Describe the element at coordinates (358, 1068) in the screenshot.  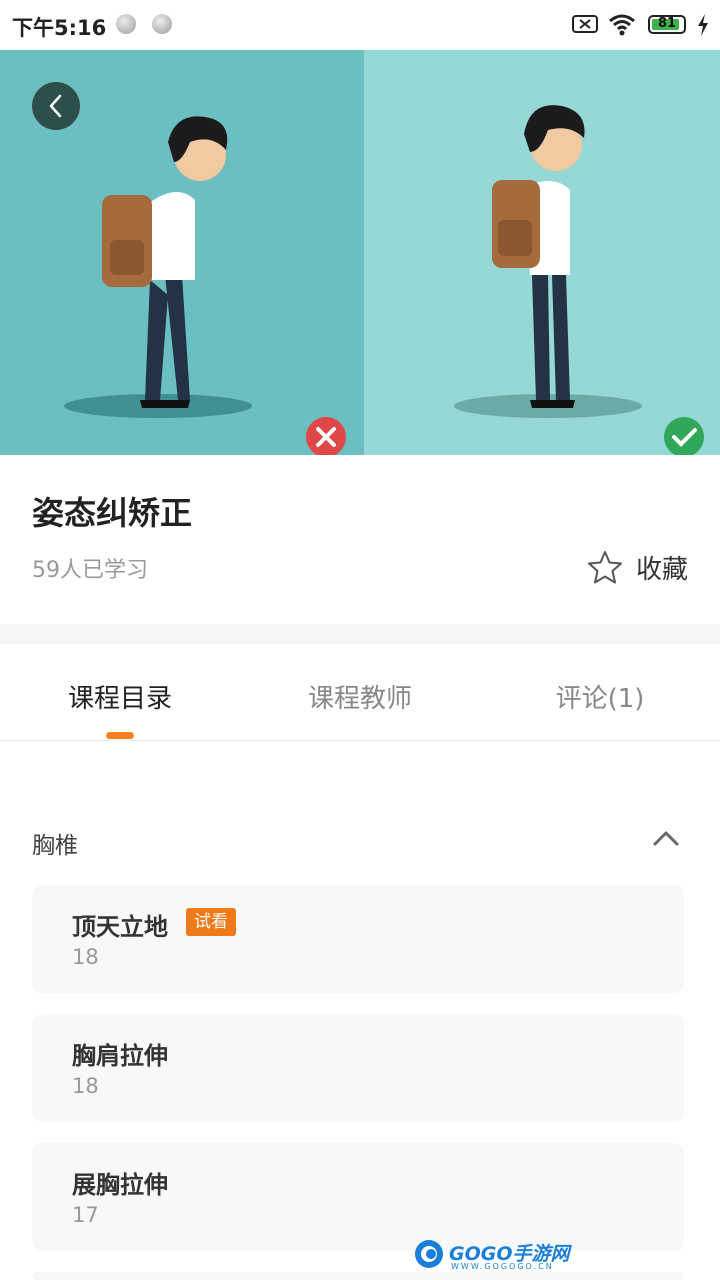
I see `lesson-item: 胸肩拉伸 18` at that location.